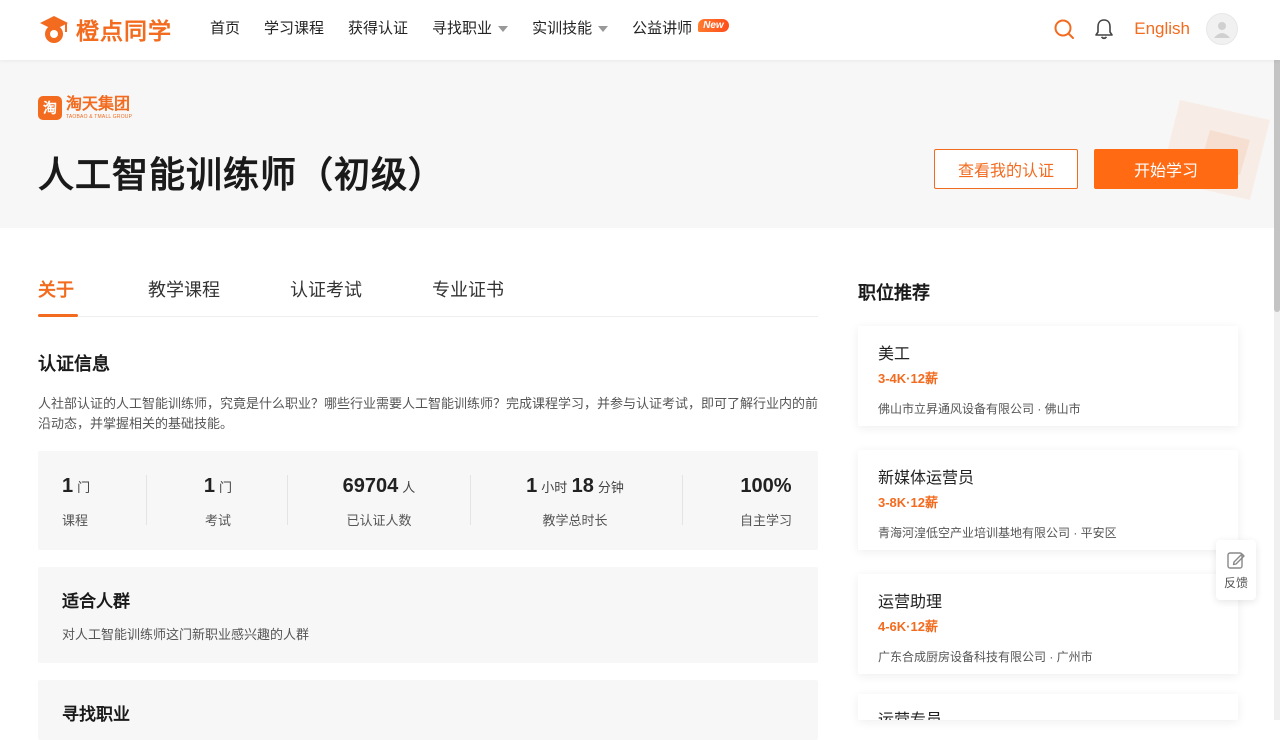 This screenshot has width=1280, height=740. Describe the element at coordinates (242, 174) in the screenshot. I see `page-title: 人工智能训练师（初级）` at that location.